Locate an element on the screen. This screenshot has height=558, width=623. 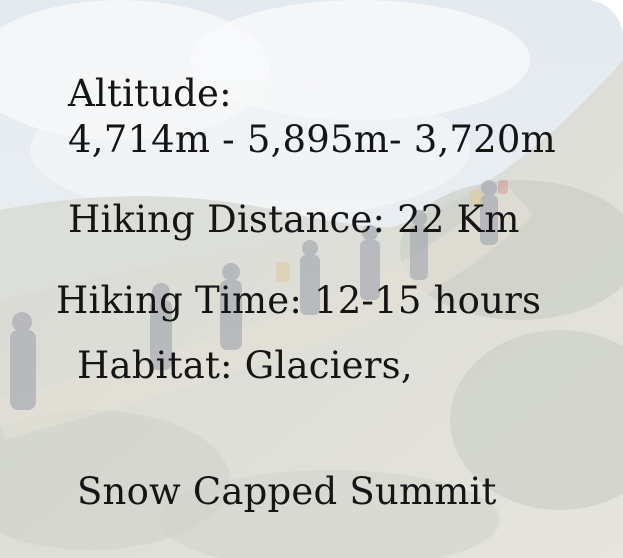
habitat-line-1: Habitat: Glaciers, is located at coordinates (245, 365).